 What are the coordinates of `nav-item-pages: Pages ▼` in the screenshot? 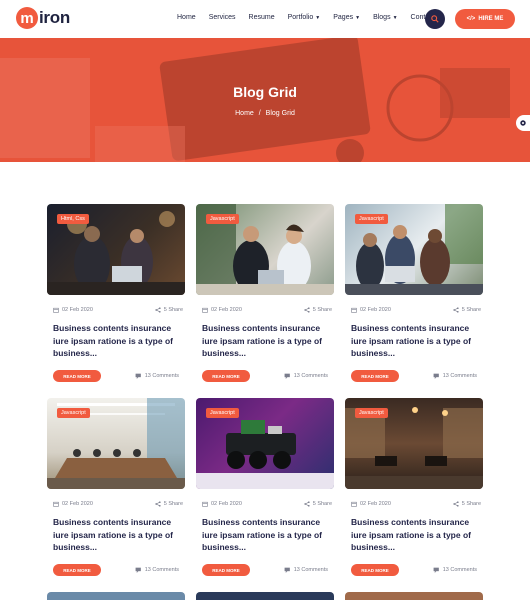 It's located at (346, 17).